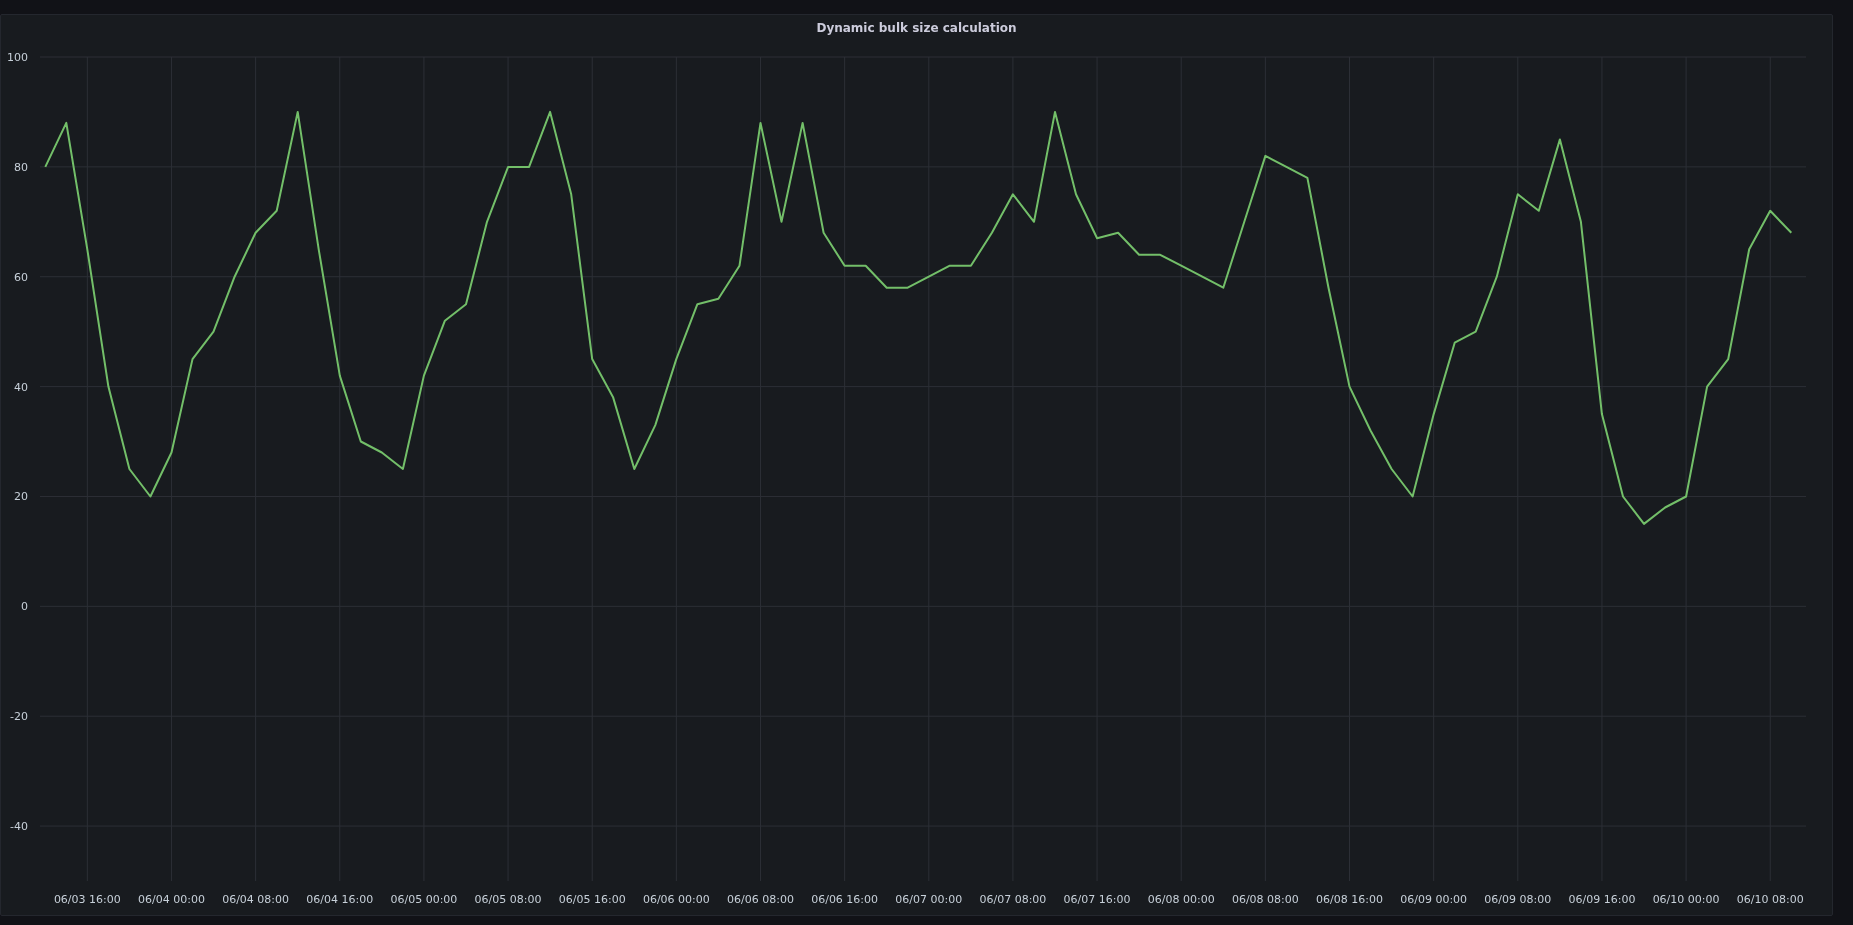 The width and height of the screenshot is (1853, 925). Describe the element at coordinates (1686, 899) in the screenshot. I see `axis-tick-label: 06/10 00:00` at that location.